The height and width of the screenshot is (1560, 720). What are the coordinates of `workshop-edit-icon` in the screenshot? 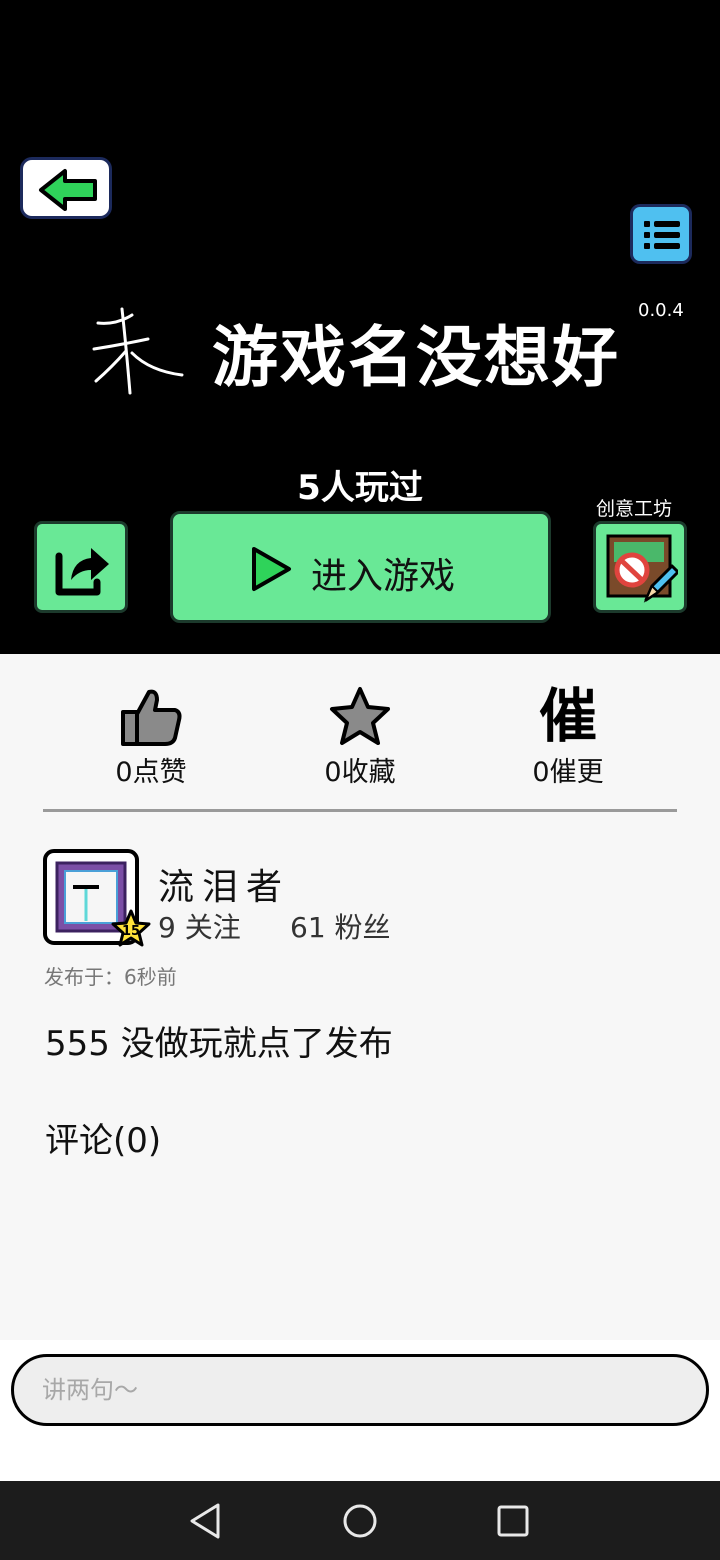 It's located at (642, 568).